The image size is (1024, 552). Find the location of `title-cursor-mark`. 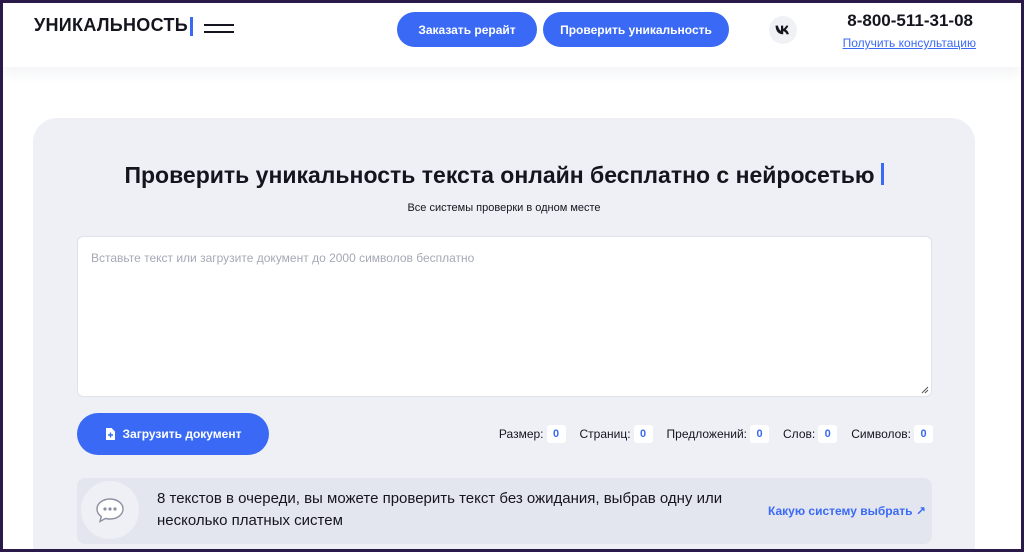

title-cursor-mark is located at coordinates (882, 174).